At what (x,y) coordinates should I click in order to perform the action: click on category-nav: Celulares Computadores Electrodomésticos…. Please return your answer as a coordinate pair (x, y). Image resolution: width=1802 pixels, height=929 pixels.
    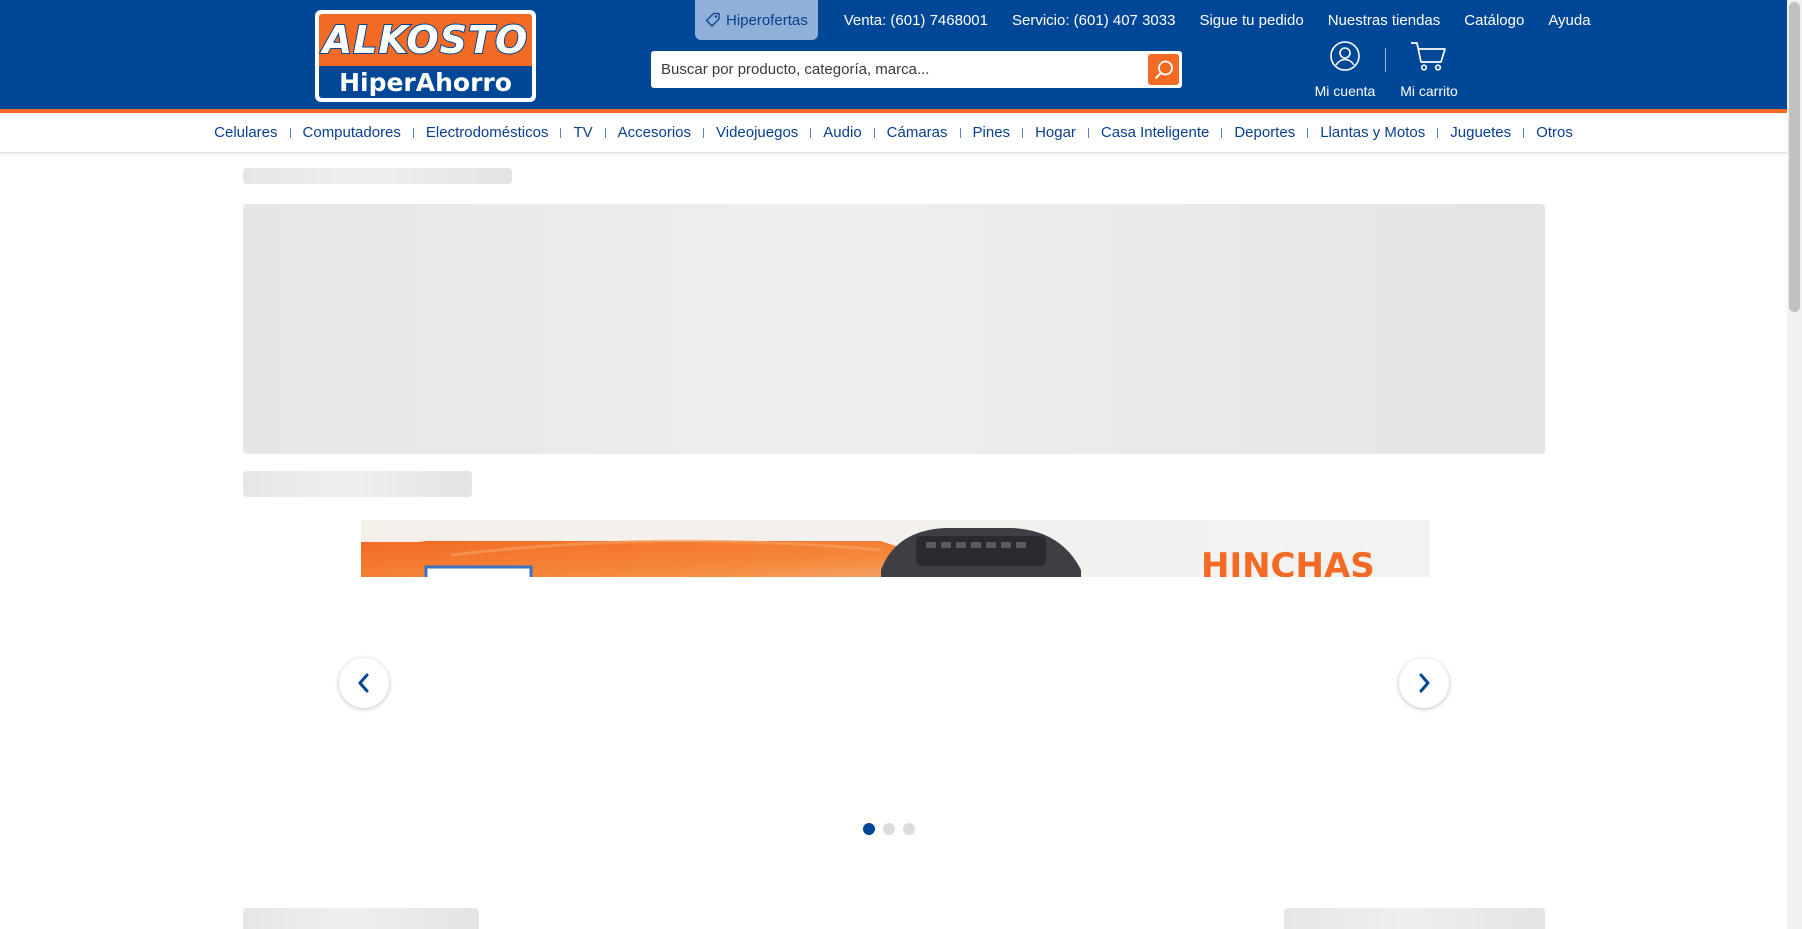
    Looking at the image, I should click on (893, 133).